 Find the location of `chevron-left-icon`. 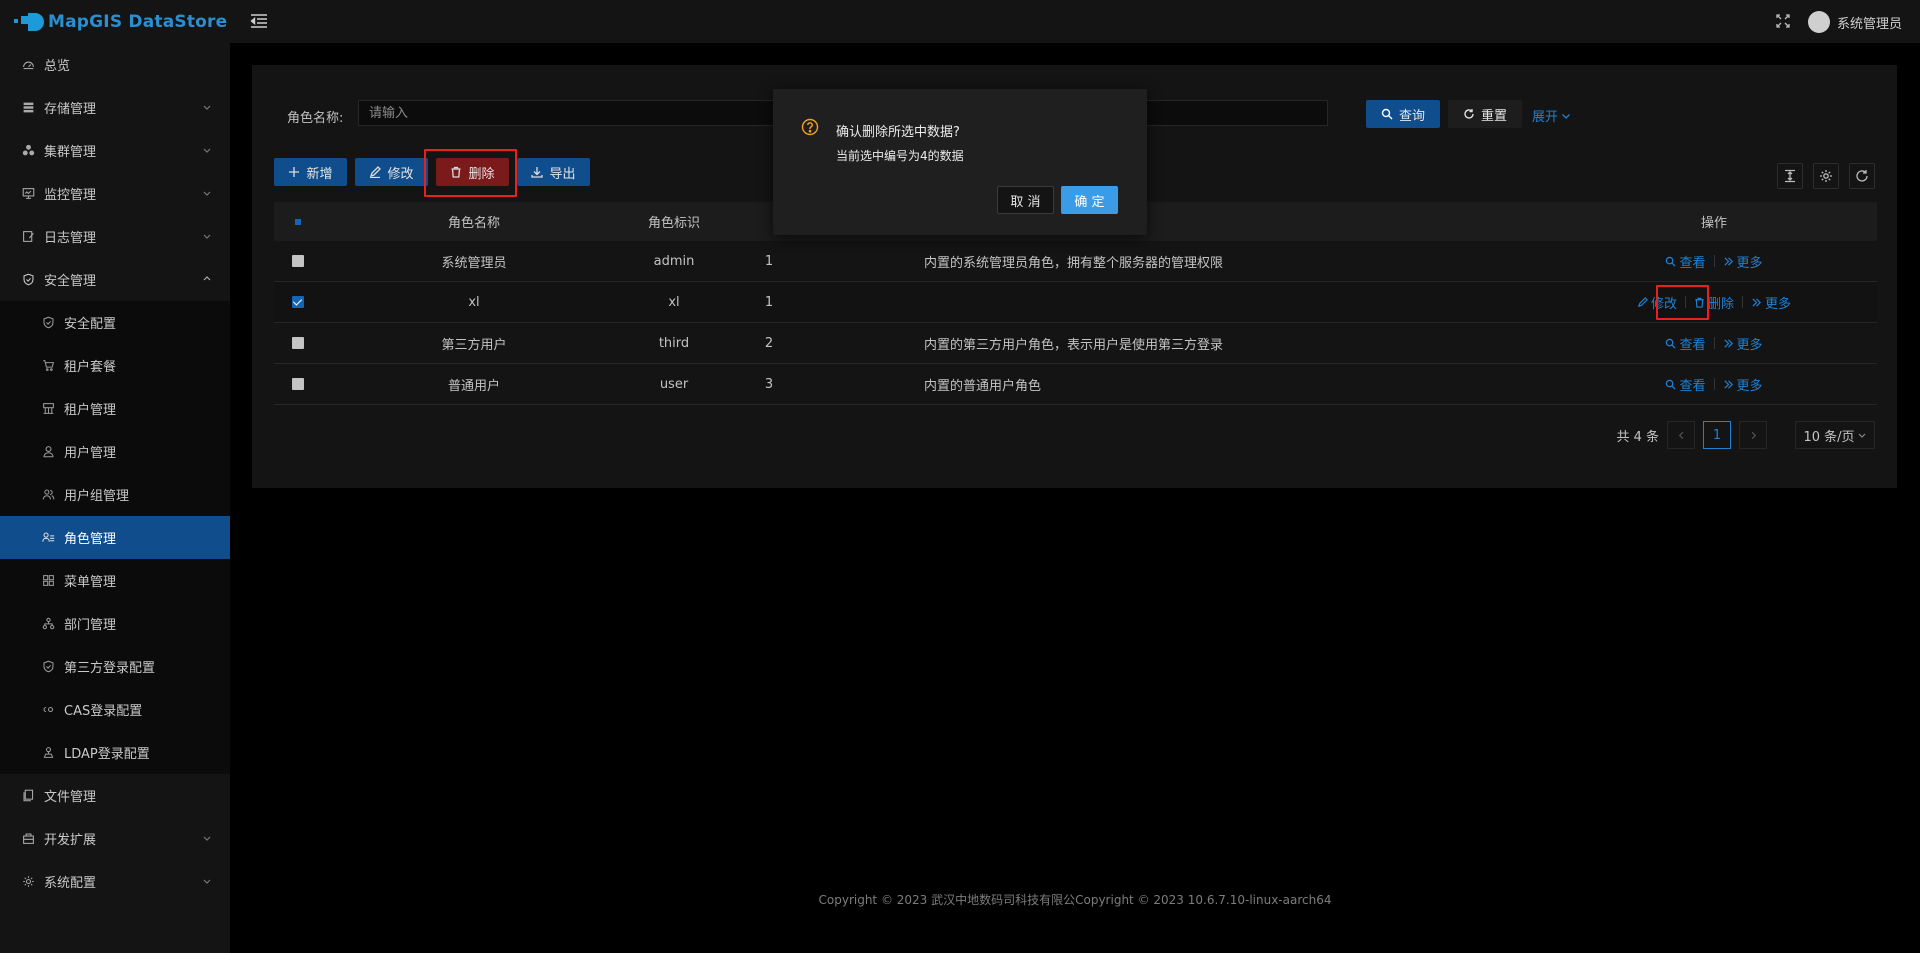

chevron-left-icon is located at coordinates (1680, 435).